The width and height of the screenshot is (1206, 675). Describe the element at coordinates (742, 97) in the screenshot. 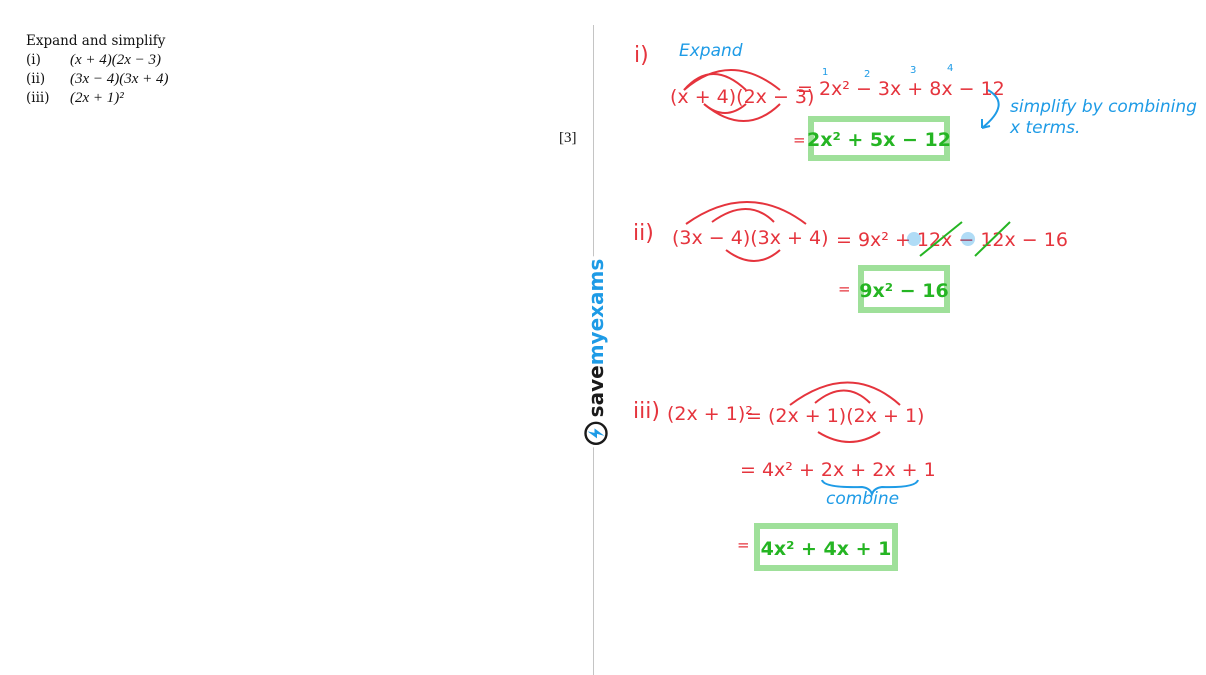

I see `part-expression: (x + 4)(2x − 3)` at that location.